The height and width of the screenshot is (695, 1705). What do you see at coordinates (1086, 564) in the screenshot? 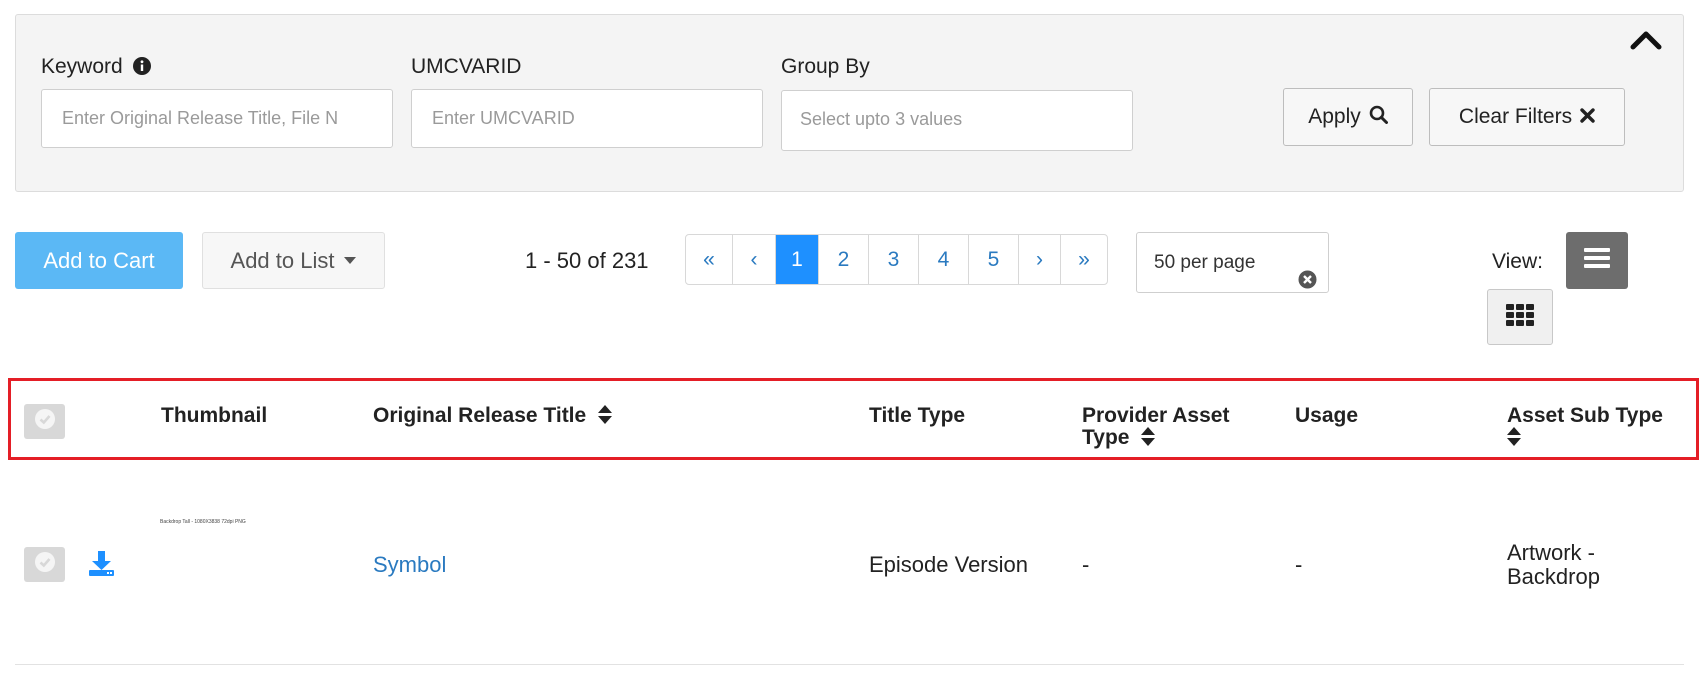
I see `cell-provider-asset-type: -` at bounding box center [1086, 564].